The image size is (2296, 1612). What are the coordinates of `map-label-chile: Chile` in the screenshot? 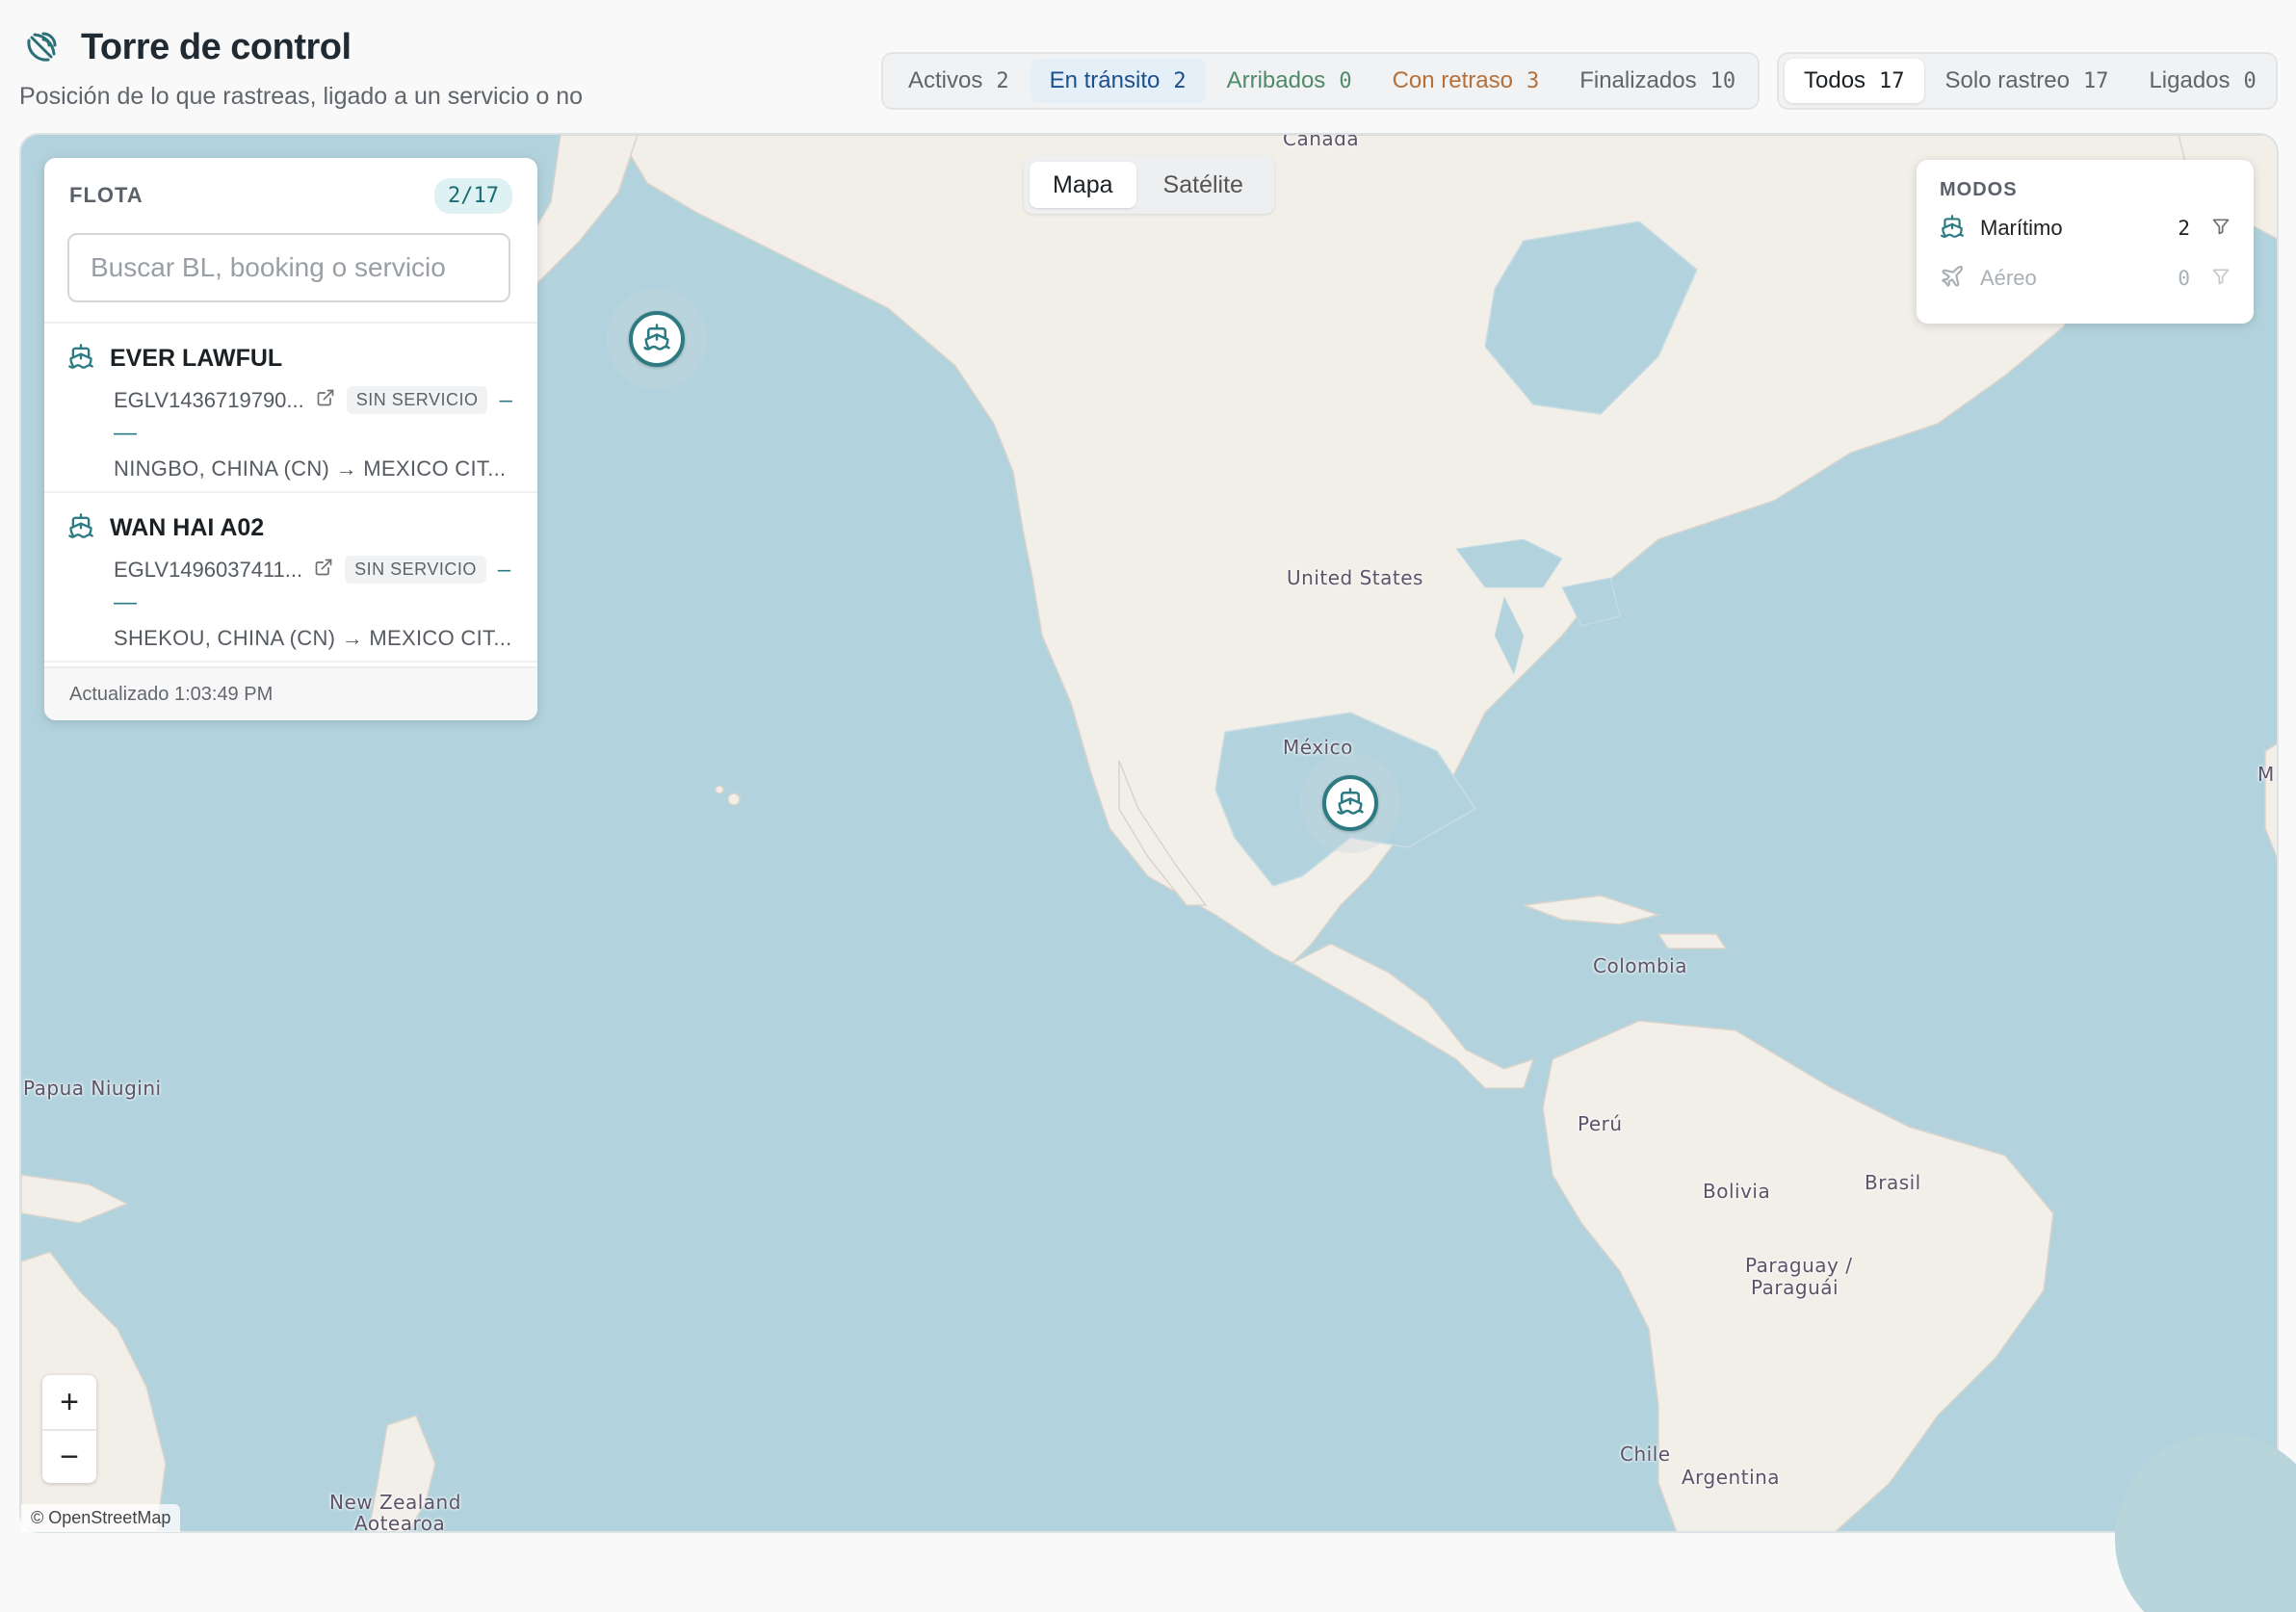 It's located at (1645, 1454).